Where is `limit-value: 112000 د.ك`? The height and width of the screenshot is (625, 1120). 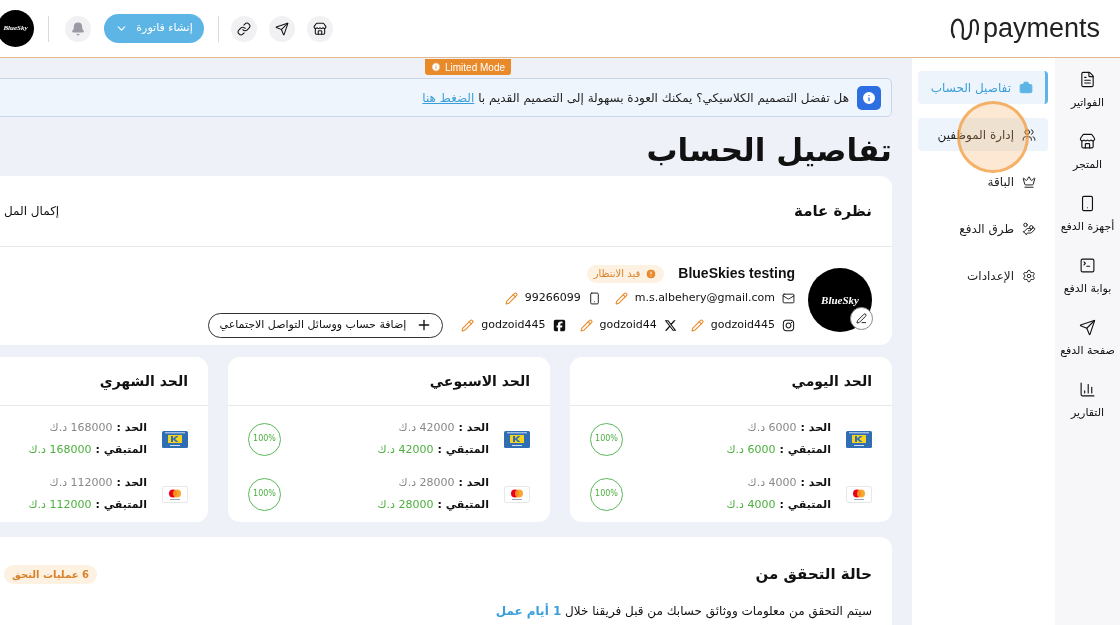 limit-value: 112000 د.ك is located at coordinates (81, 483).